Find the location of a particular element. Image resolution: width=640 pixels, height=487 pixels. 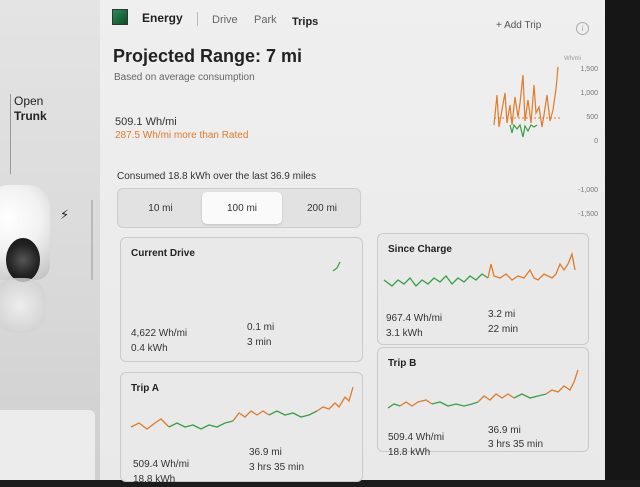

range-10mi-button: 10 mi is located at coordinates (160, 208).